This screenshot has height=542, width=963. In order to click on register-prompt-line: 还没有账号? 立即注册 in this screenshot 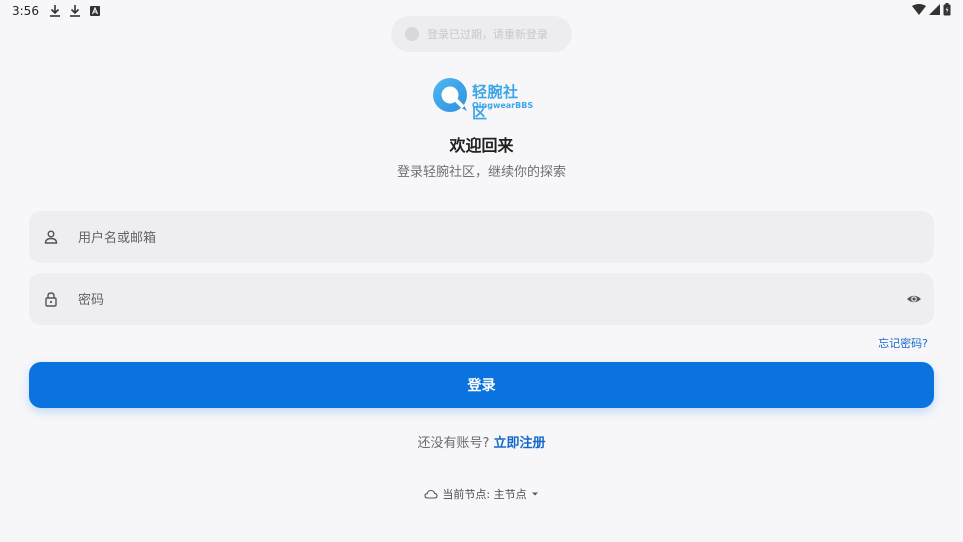, I will do `click(481, 441)`.